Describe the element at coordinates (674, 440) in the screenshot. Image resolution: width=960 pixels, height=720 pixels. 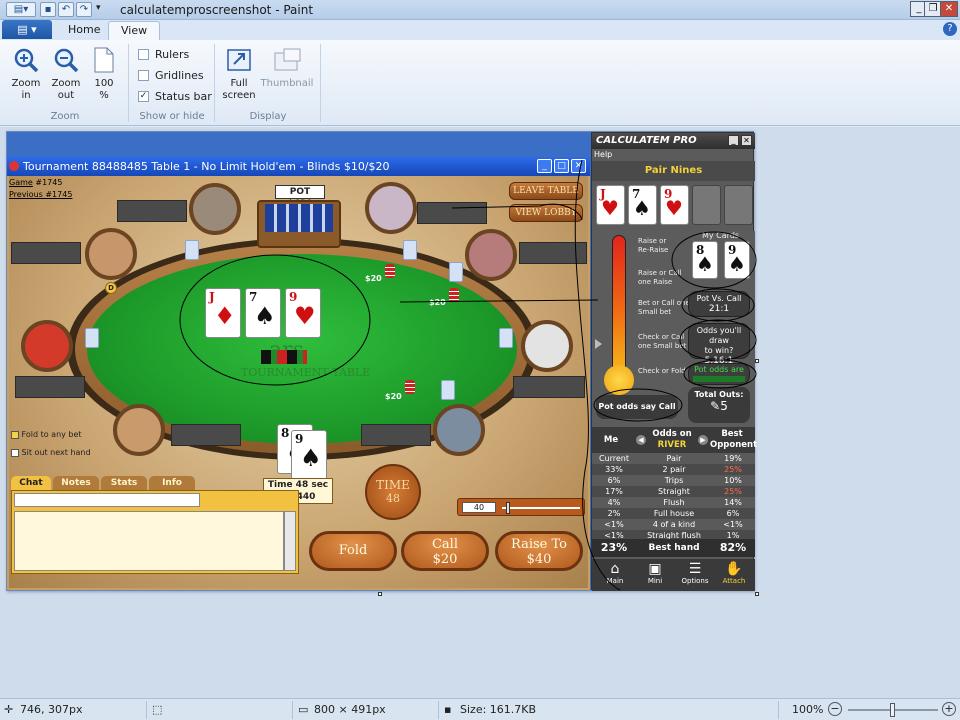
I see `odds-table-header: Me ◀ Odds on RIVER ▶ Best Opponent` at that location.